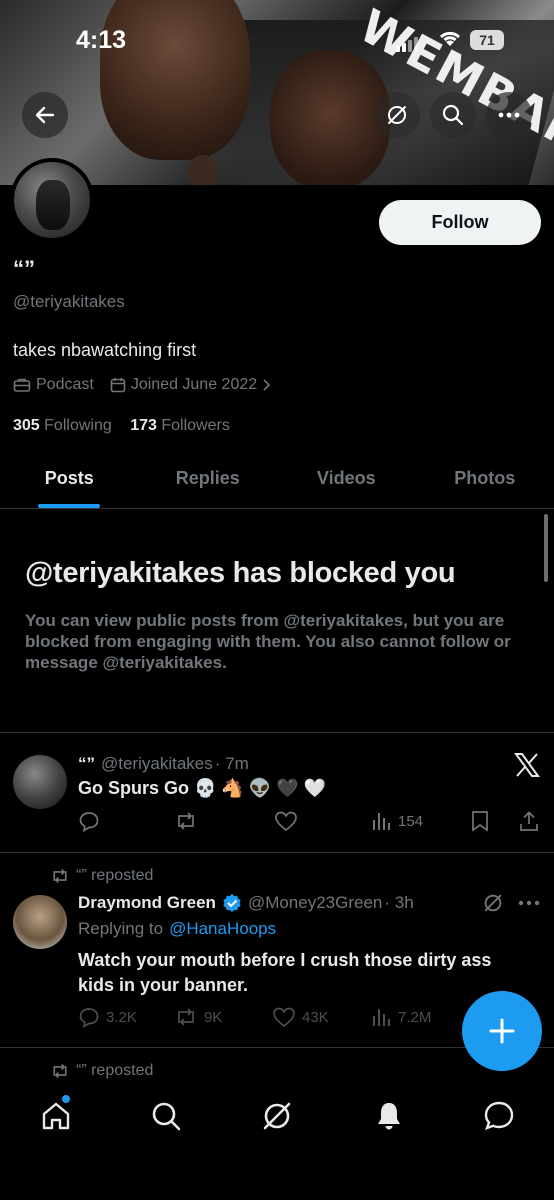 The width and height of the screenshot is (554, 1200). I want to click on views-button: 154, so click(397, 821).